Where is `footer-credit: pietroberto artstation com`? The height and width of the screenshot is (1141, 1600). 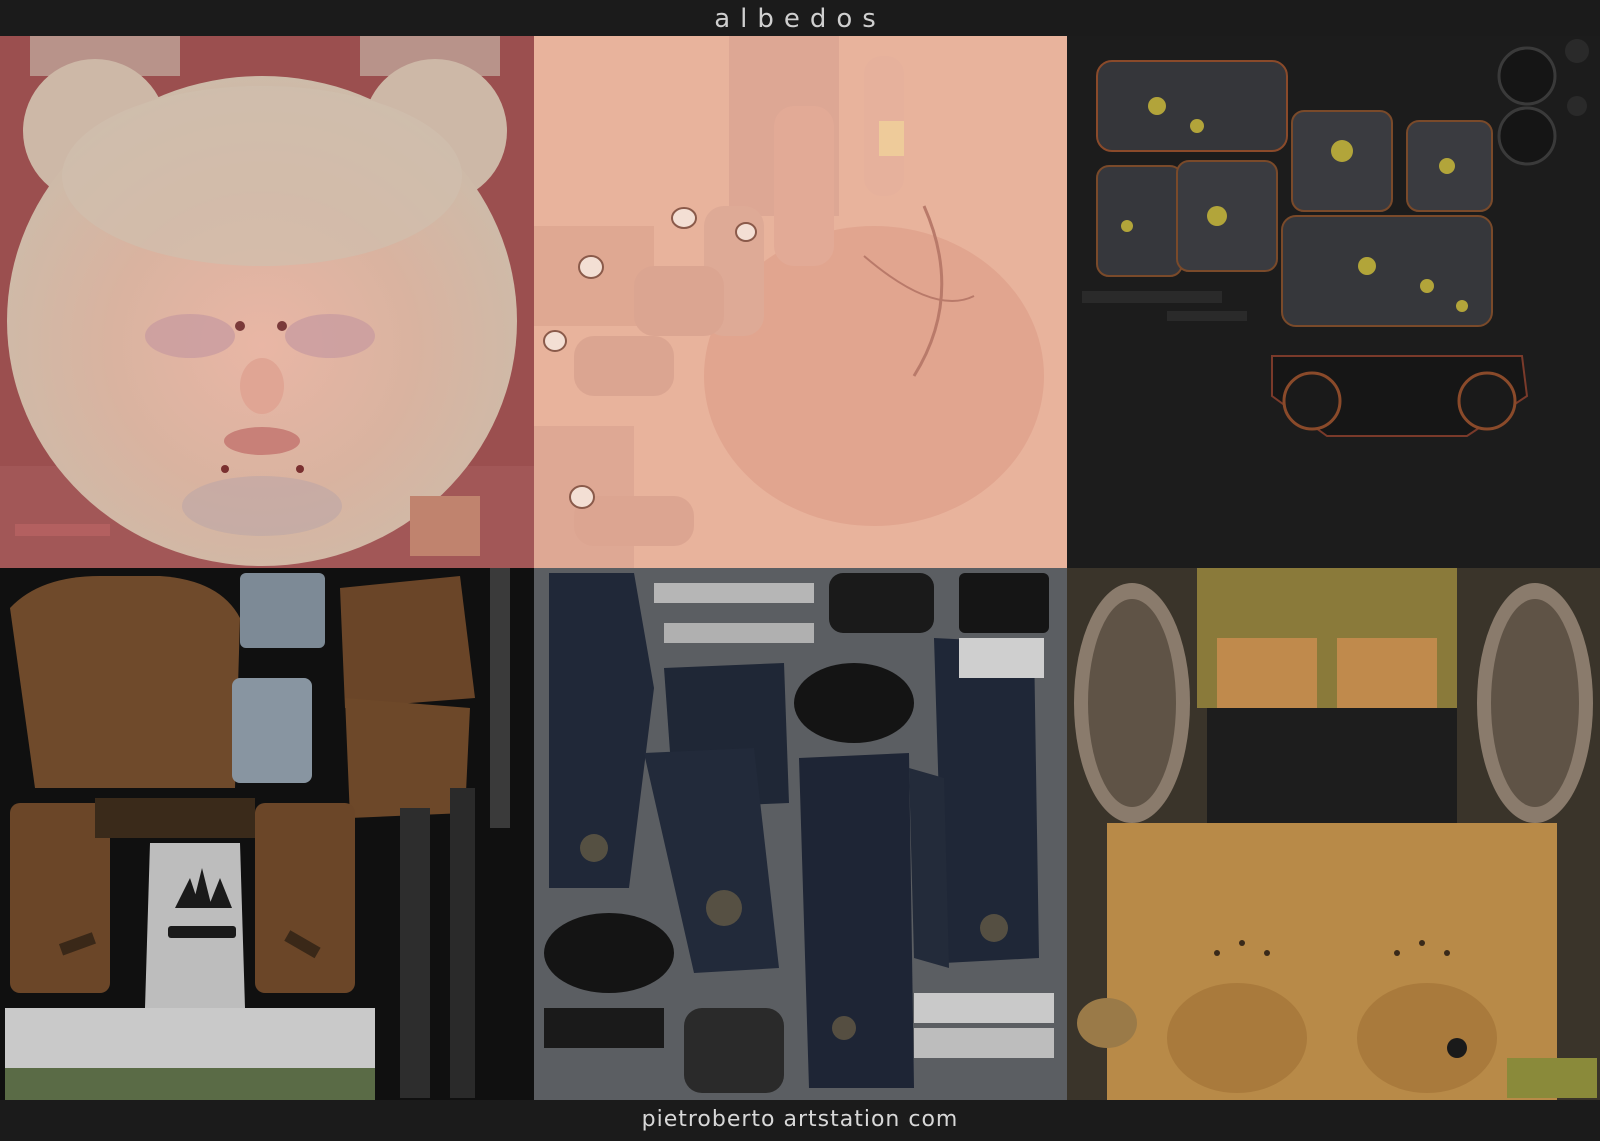 footer-credit: pietroberto artstation com is located at coordinates (800, 1119).